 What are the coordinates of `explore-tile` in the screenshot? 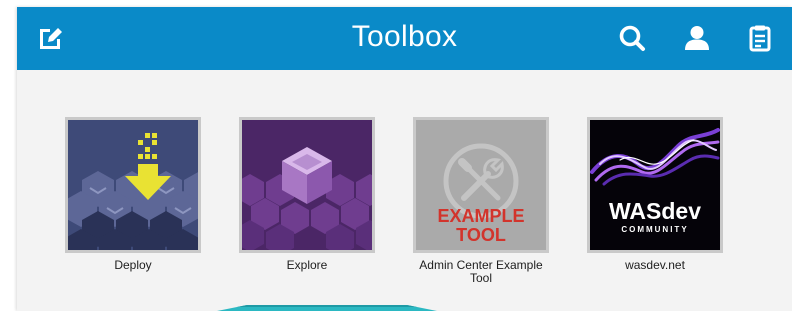 It's located at (307, 185).